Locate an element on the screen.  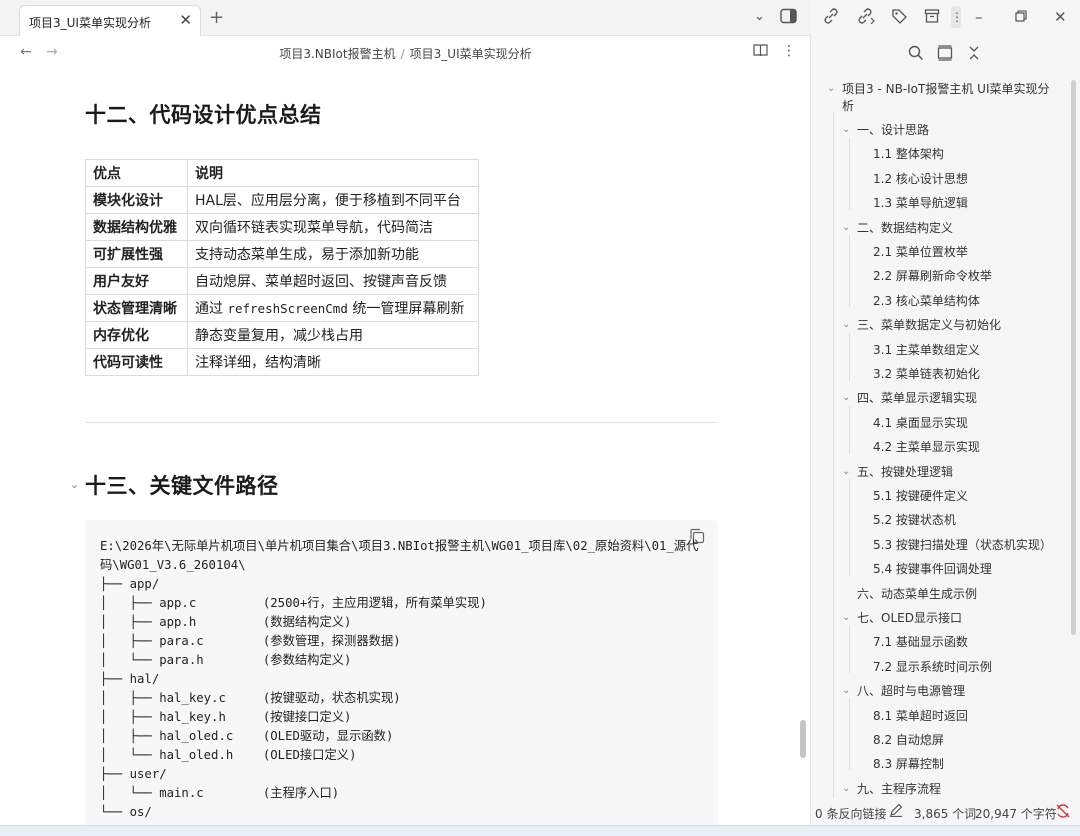
outline-item-section: ⌄ 五、按键处理逻辑 is located at coordinates (898, 472).